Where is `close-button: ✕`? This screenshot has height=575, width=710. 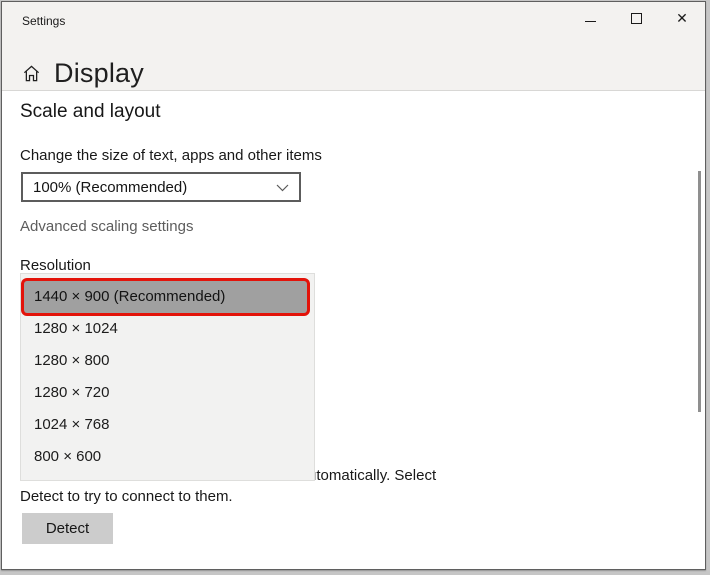
close-button: ✕ is located at coordinates (682, 18).